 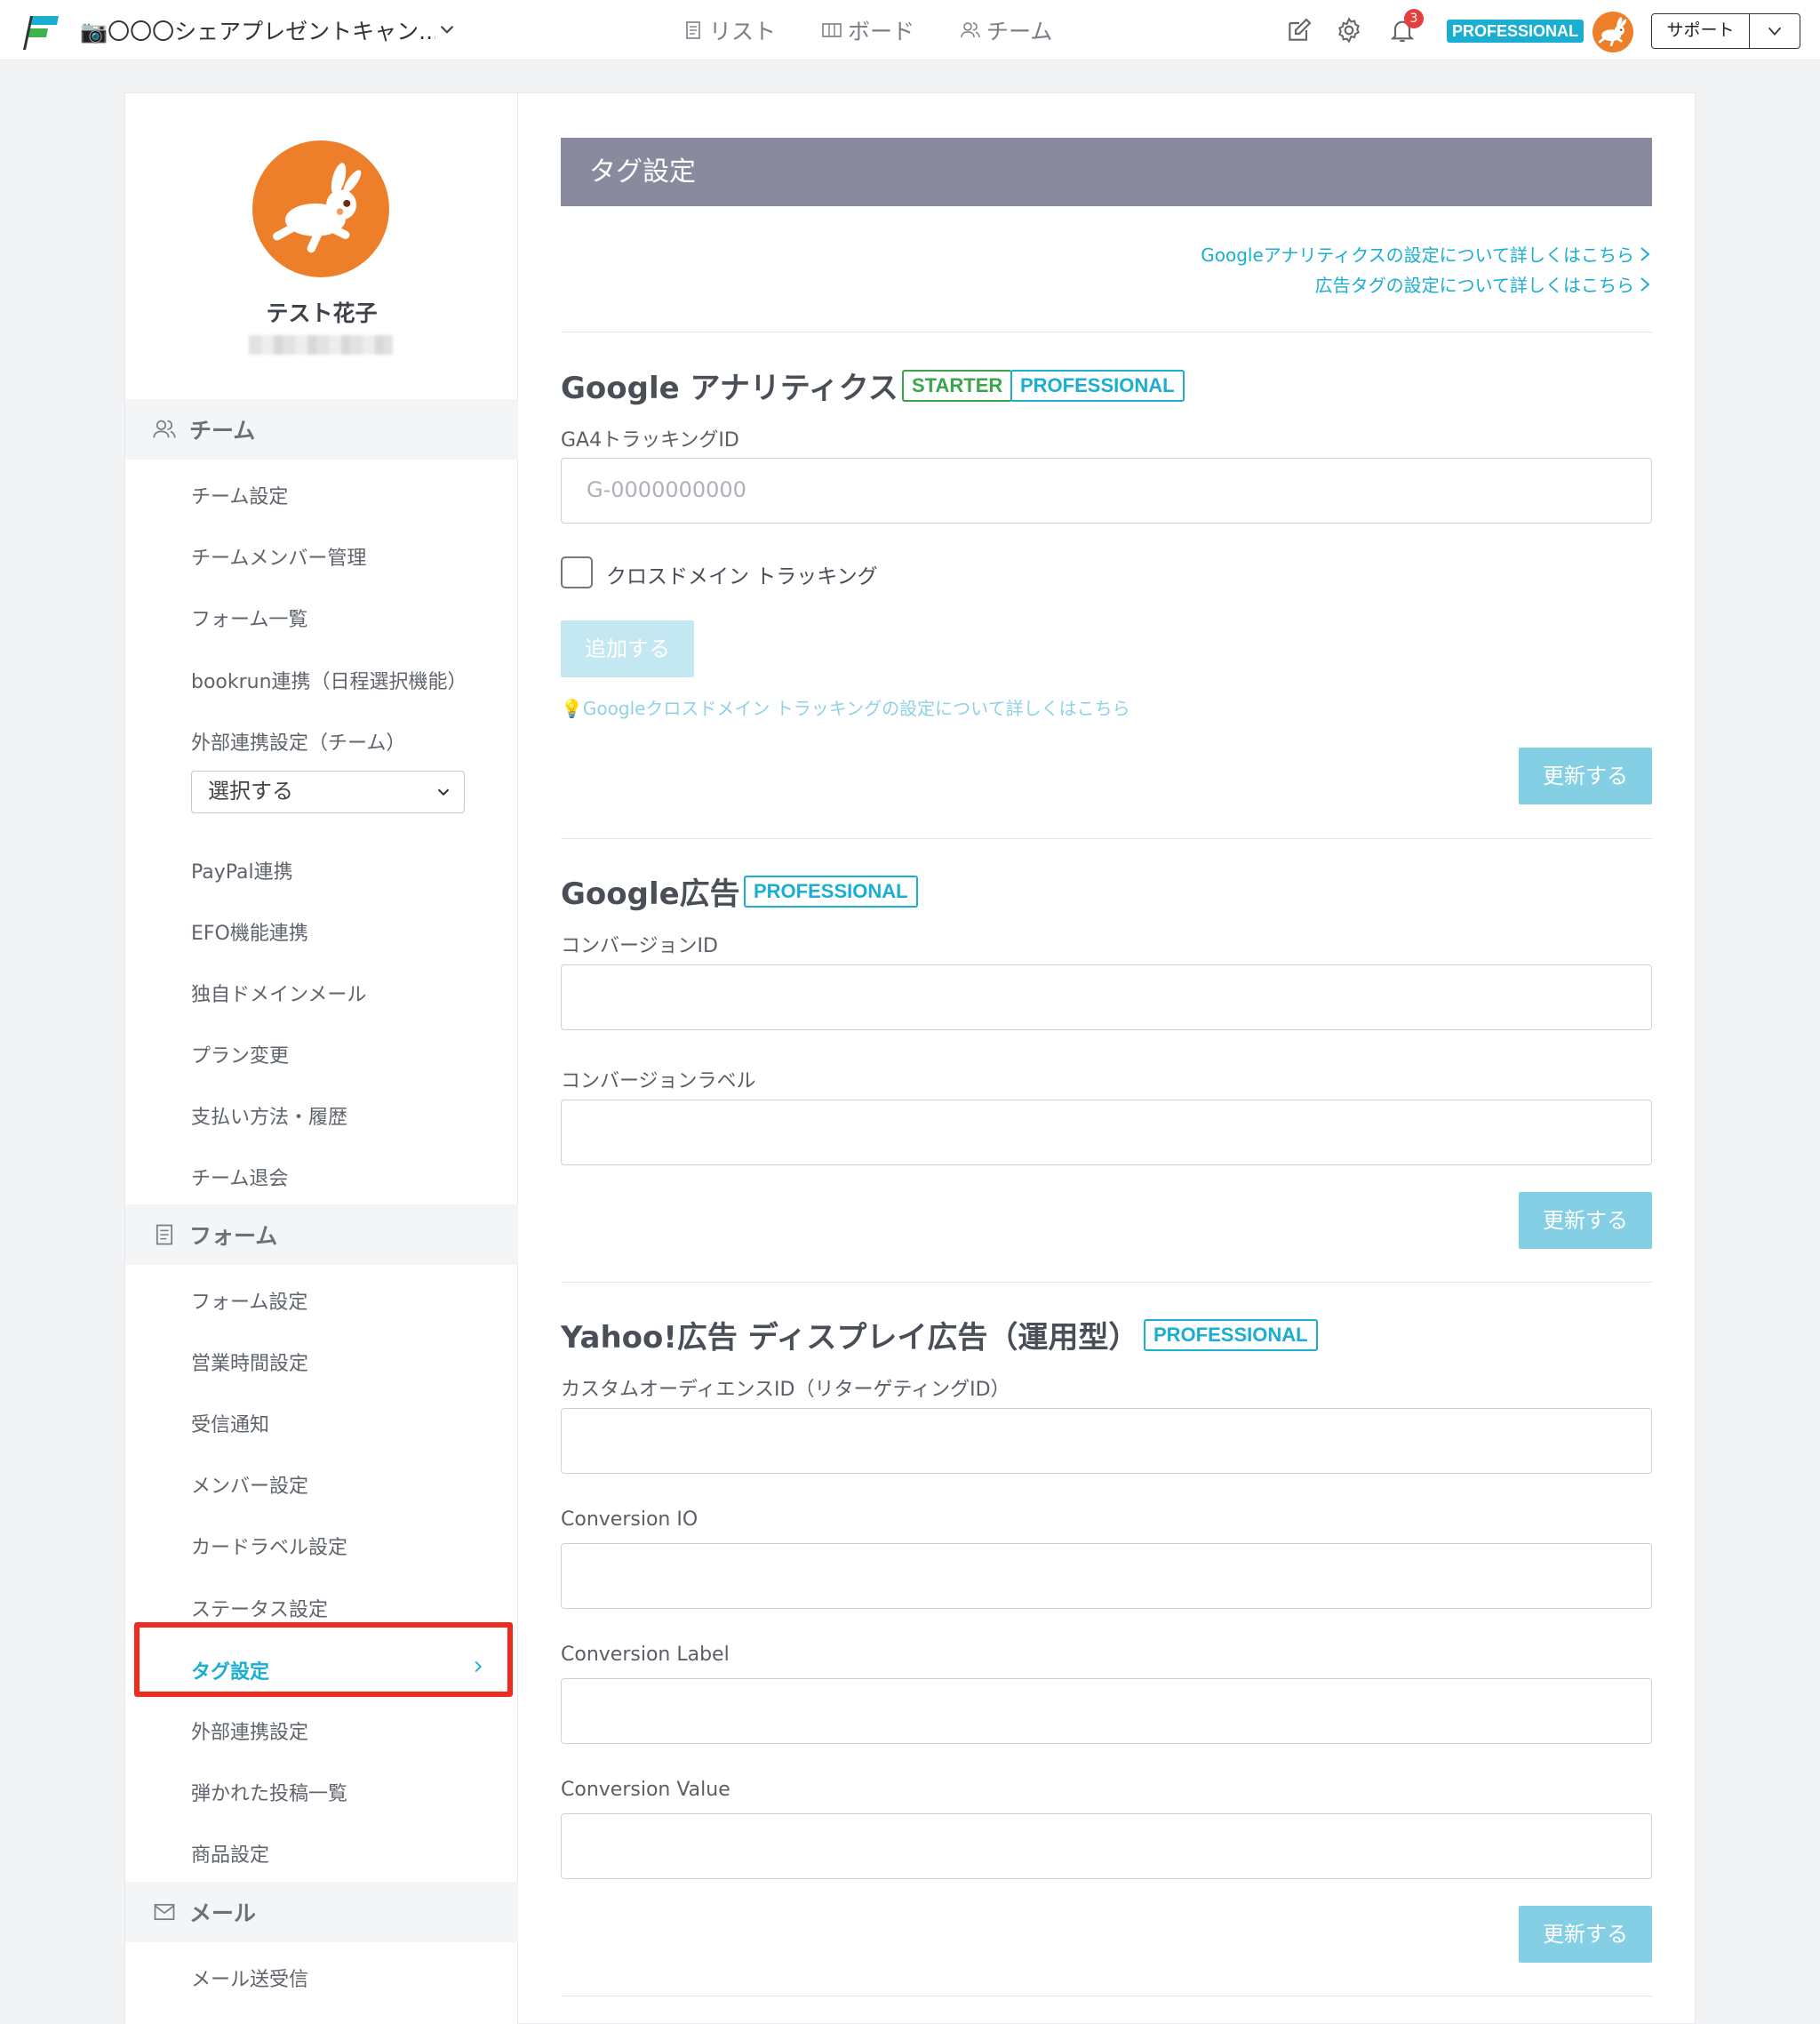 I want to click on sidebar-item-paypal: PayPal連携, so click(x=242, y=870).